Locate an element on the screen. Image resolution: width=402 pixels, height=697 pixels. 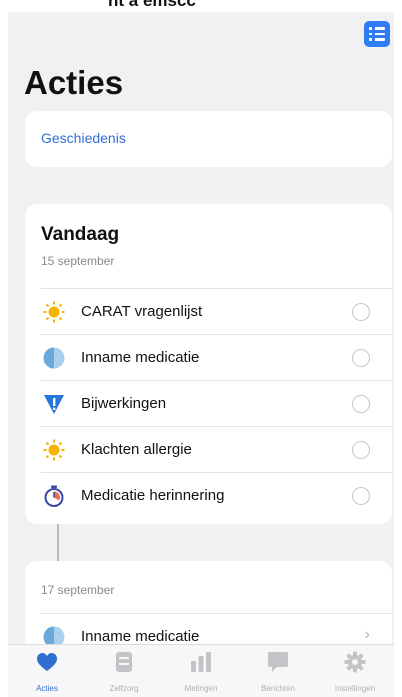
top-crop-strip: nt a emscc is located at coordinates (201, 6).